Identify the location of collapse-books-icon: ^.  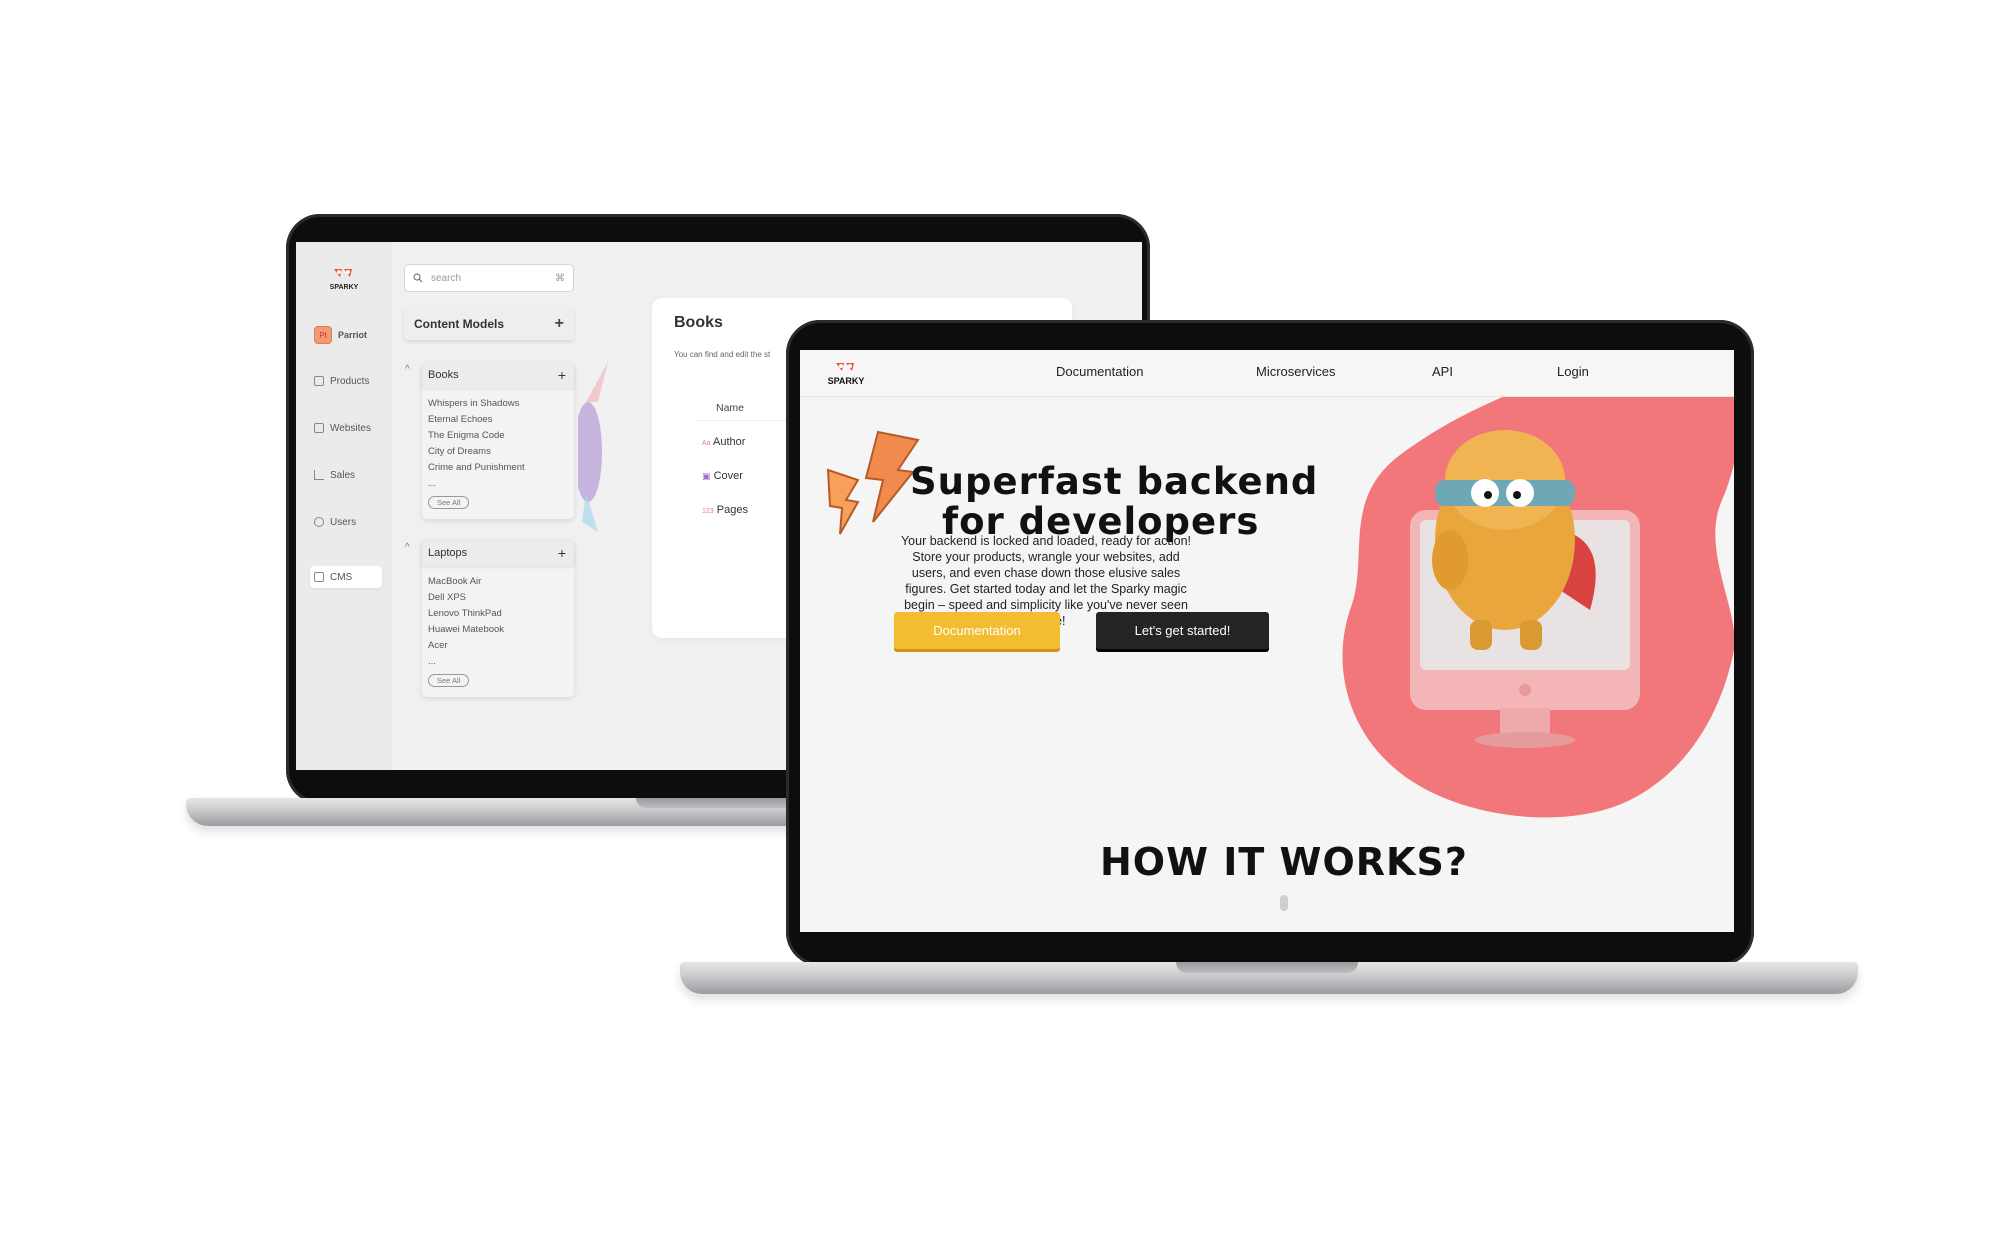
(407, 369).